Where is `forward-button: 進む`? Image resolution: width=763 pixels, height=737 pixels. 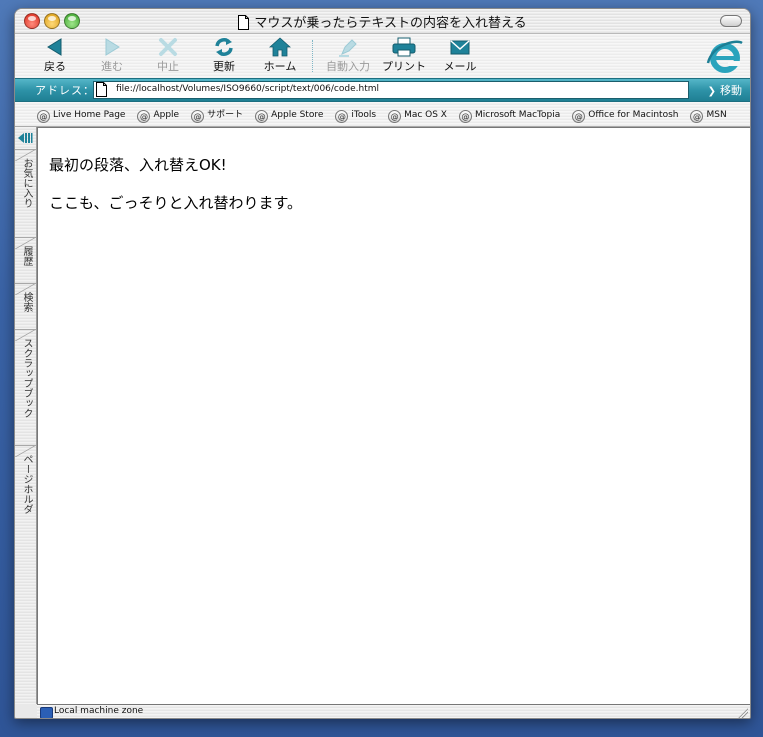
forward-button: 進む is located at coordinates (112, 55).